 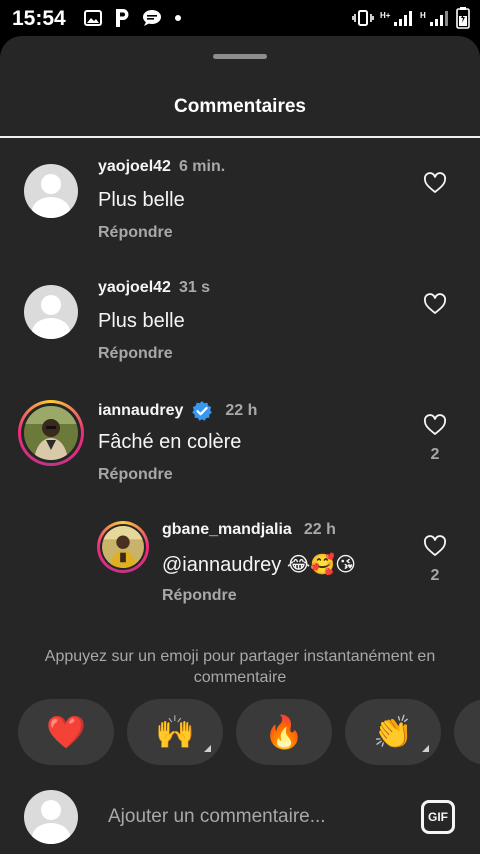 I want to click on comment-composer: Ajouter un commentaire... GIF, so click(x=240, y=816).